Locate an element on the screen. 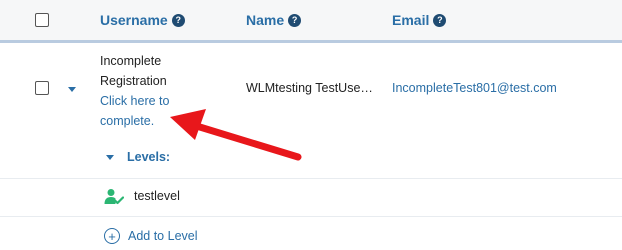 The image size is (622, 250). name-column-header: Name ? is located at coordinates (274, 20).